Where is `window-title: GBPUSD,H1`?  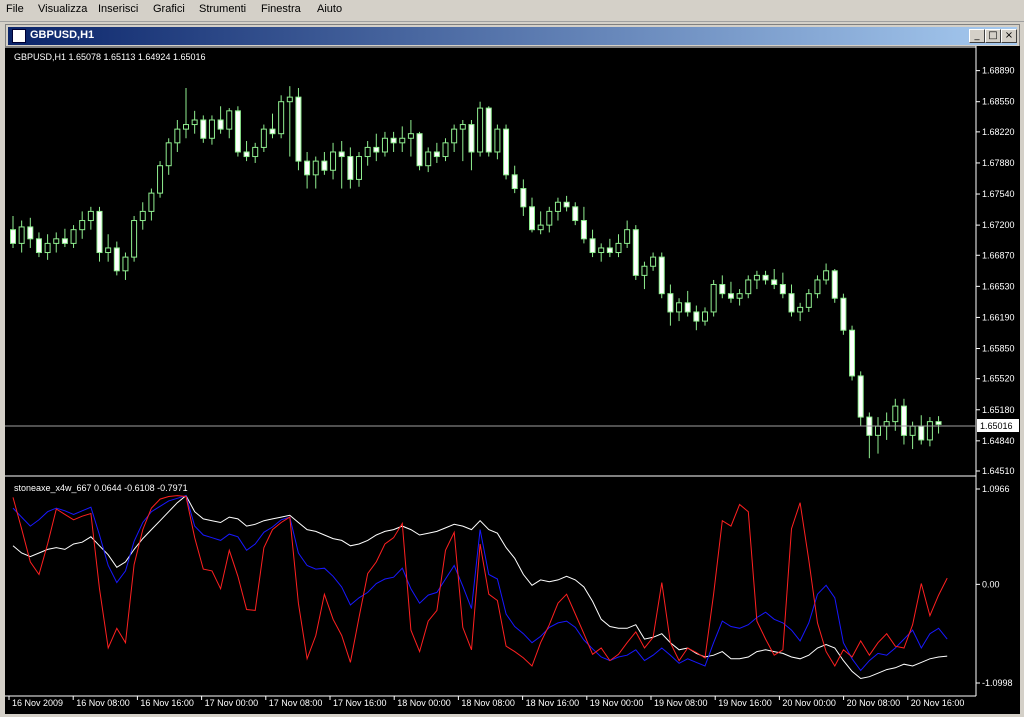 window-title: GBPUSD,H1 is located at coordinates (62, 35).